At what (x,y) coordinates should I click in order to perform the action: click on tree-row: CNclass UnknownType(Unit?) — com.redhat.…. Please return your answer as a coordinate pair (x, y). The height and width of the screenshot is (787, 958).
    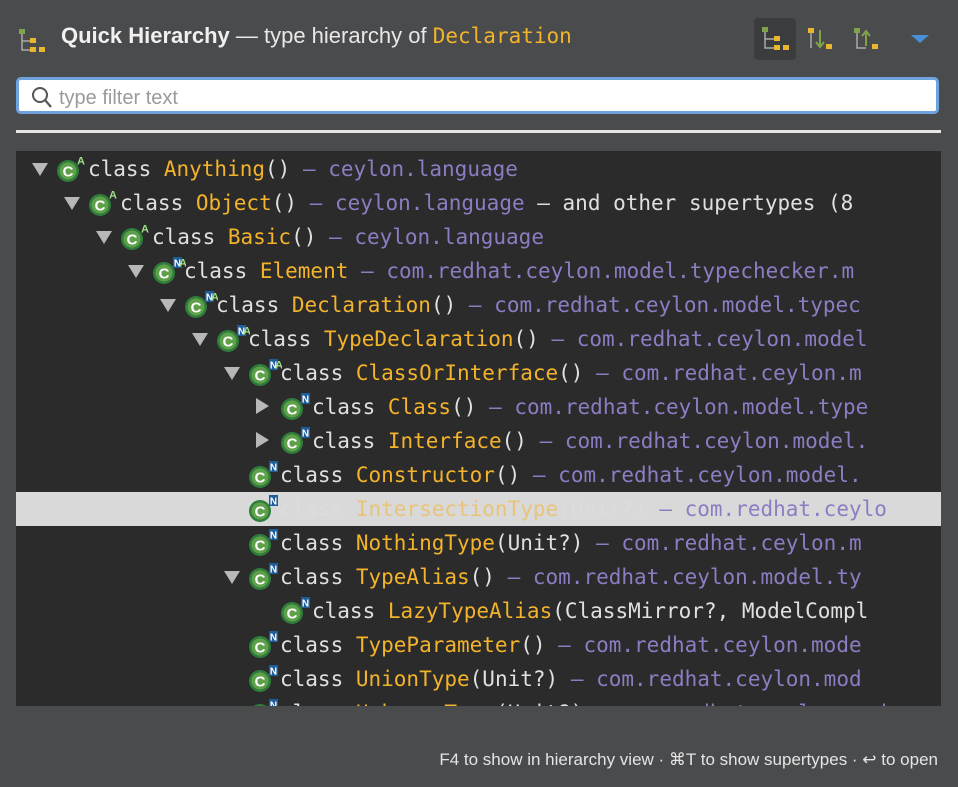
    Looking at the image, I should click on (478, 701).